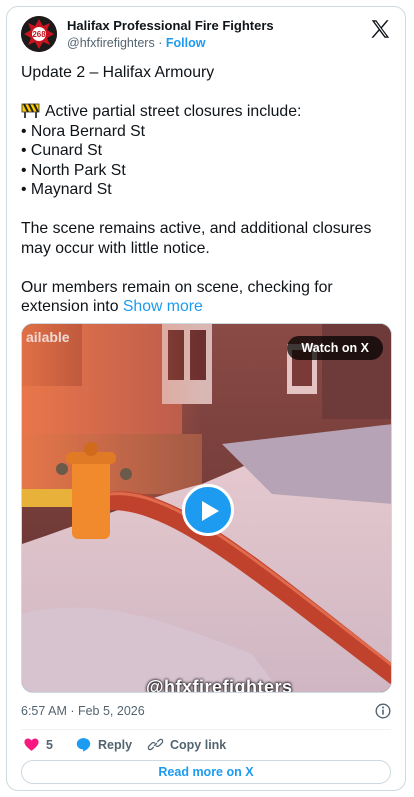 The height and width of the screenshot is (797, 414). I want to click on x-logo-icon, so click(380, 29).